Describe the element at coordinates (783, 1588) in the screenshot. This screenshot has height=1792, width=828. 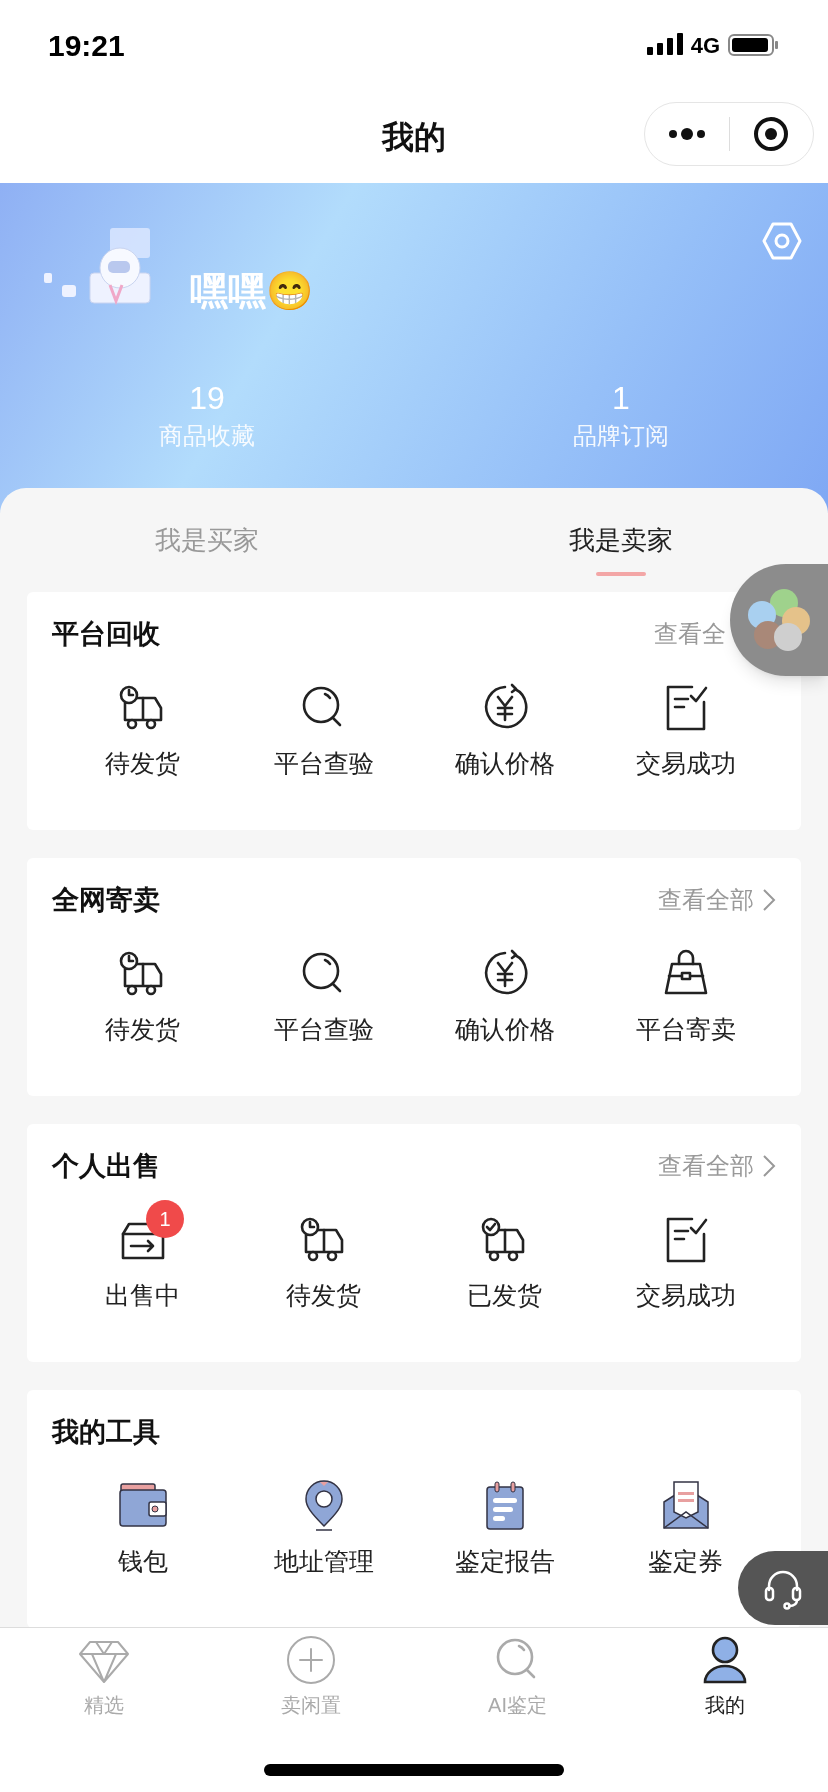
I see `customer-service-button` at that location.